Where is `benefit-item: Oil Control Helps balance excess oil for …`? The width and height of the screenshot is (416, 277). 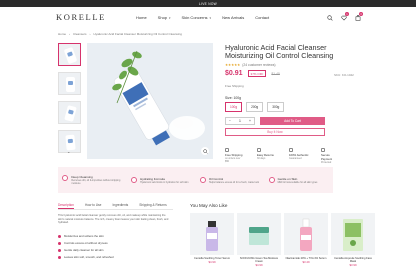
benefit-item: Oil Control Helps balance excess oil for … is located at coordinates (229, 180).